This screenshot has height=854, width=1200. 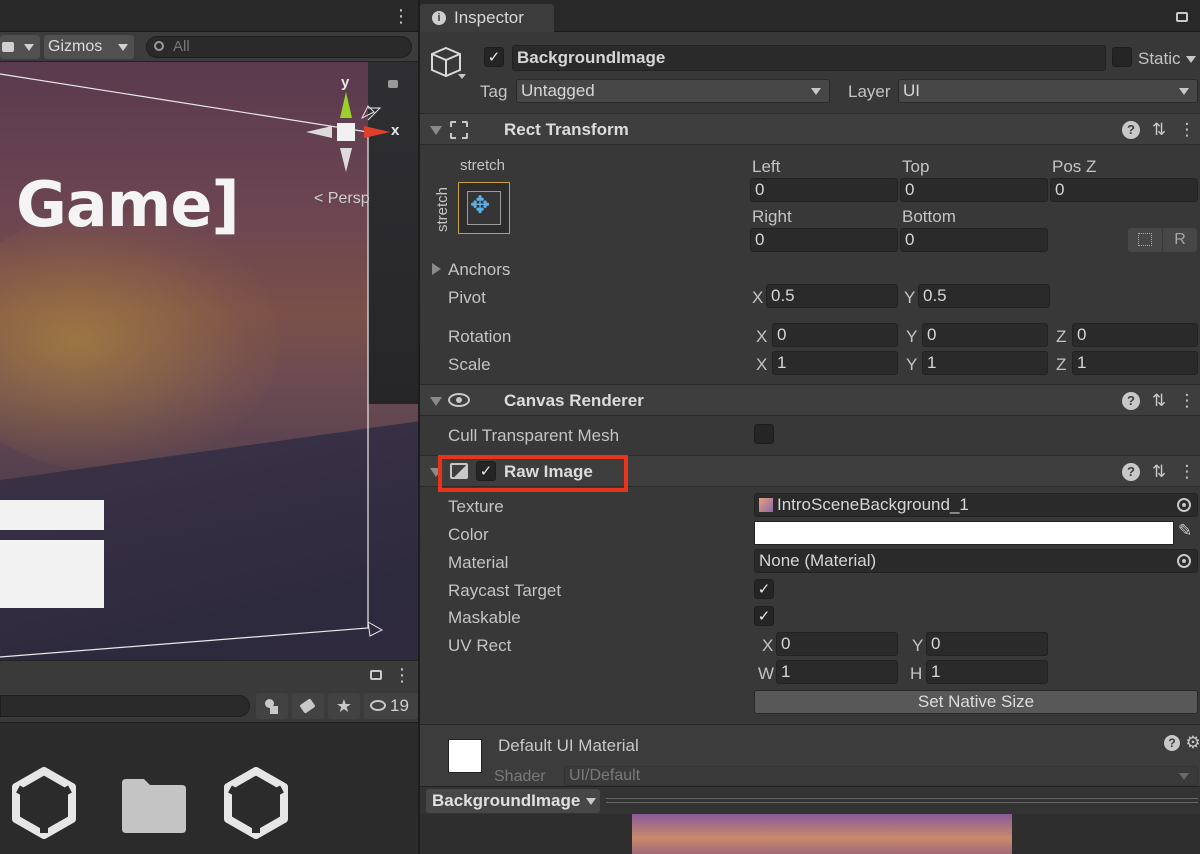 I want to click on tab-inspector-label: Inspector, so click(x=489, y=17).